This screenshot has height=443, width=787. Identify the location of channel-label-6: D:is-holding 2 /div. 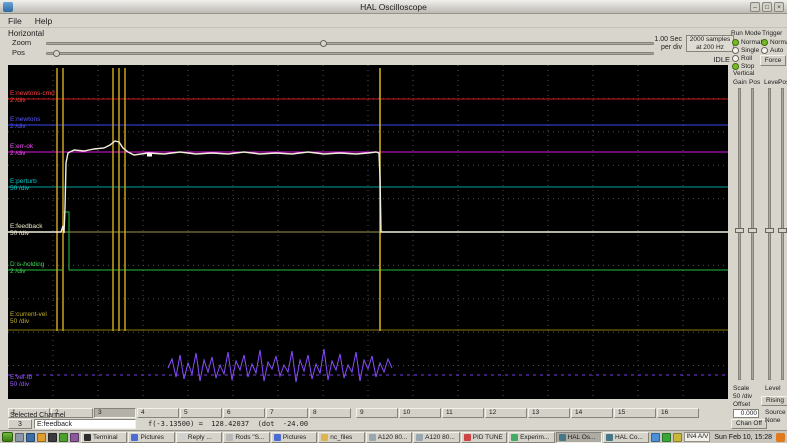
(27, 268).